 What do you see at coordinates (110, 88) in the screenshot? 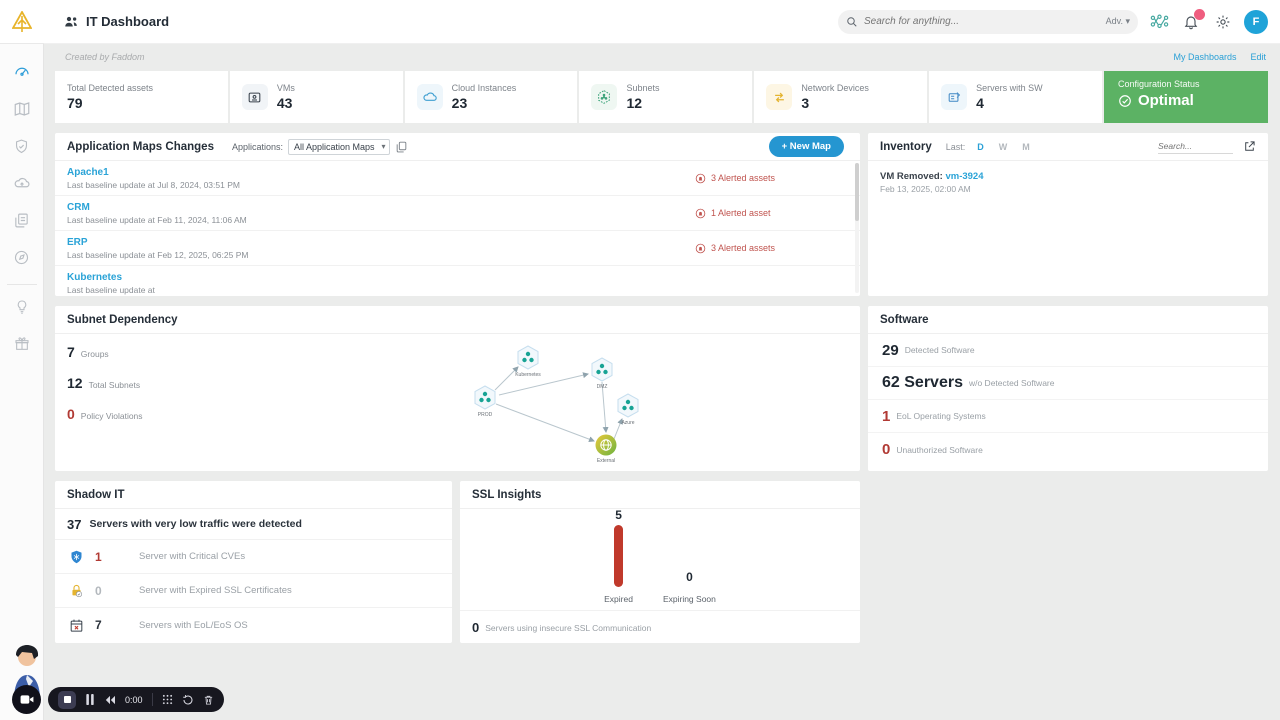
I see `stat-label: Total Detected assets` at bounding box center [110, 88].